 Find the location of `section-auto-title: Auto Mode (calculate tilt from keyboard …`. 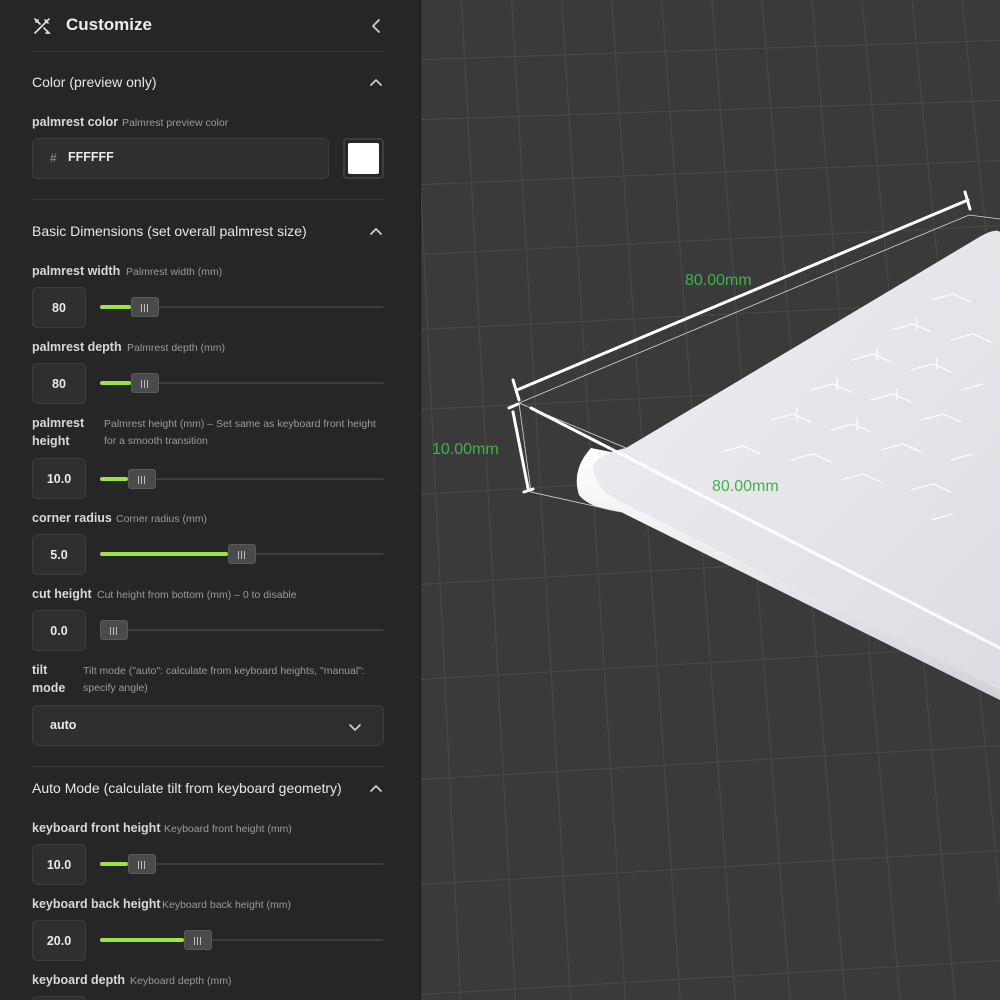

section-auto-title: Auto Mode (calculate tilt from keyboard … is located at coordinates (187, 788).